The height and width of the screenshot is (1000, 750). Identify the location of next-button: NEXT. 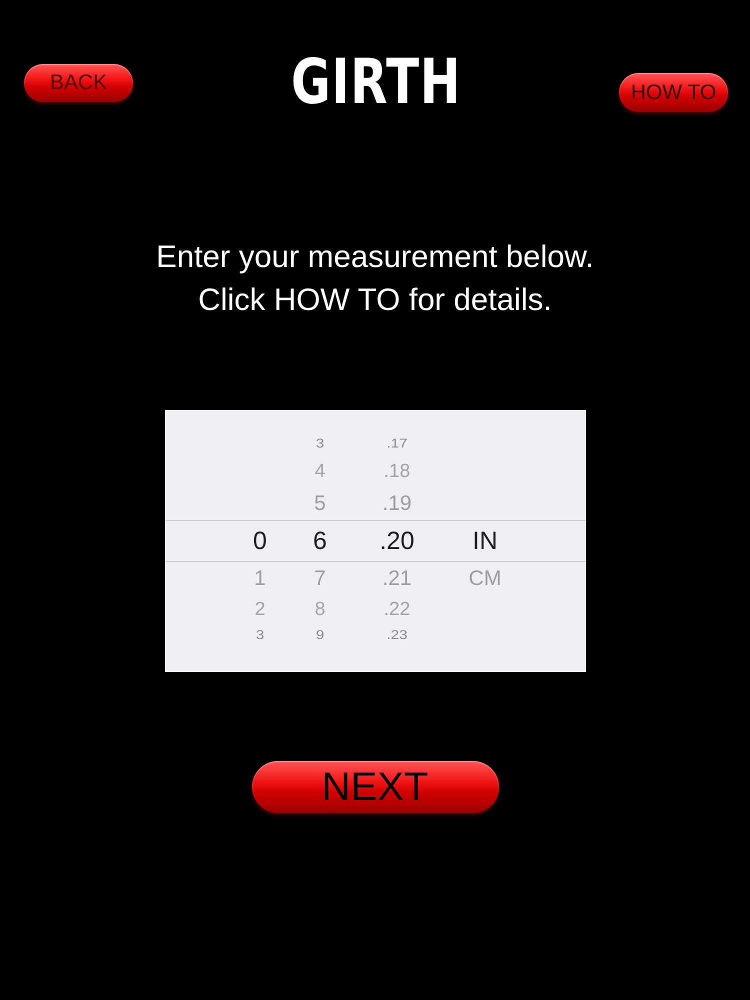
(375, 787).